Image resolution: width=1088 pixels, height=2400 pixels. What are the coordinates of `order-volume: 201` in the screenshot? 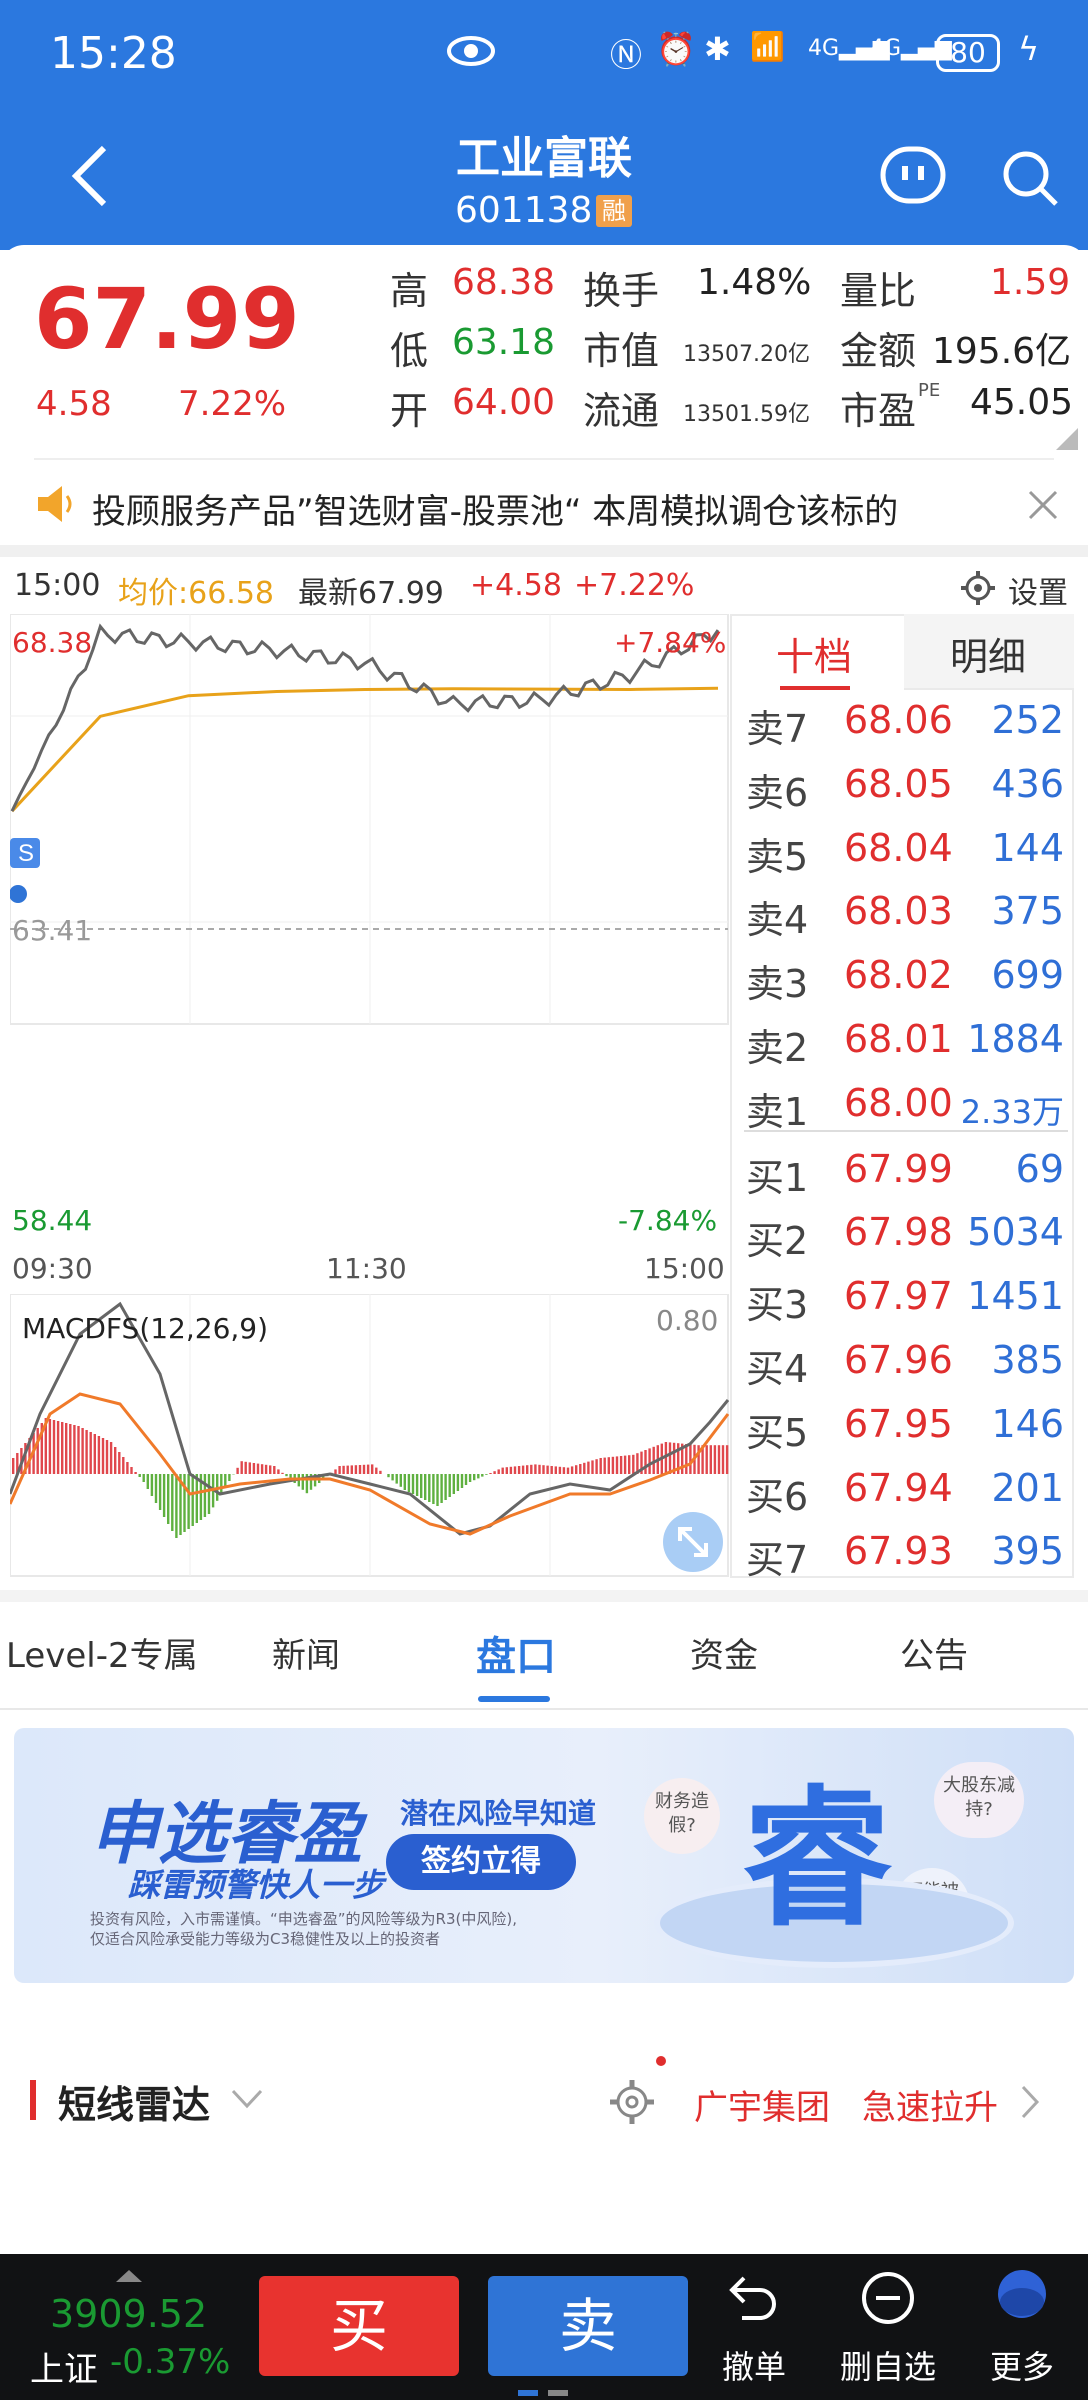 It's located at (1027, 1487).